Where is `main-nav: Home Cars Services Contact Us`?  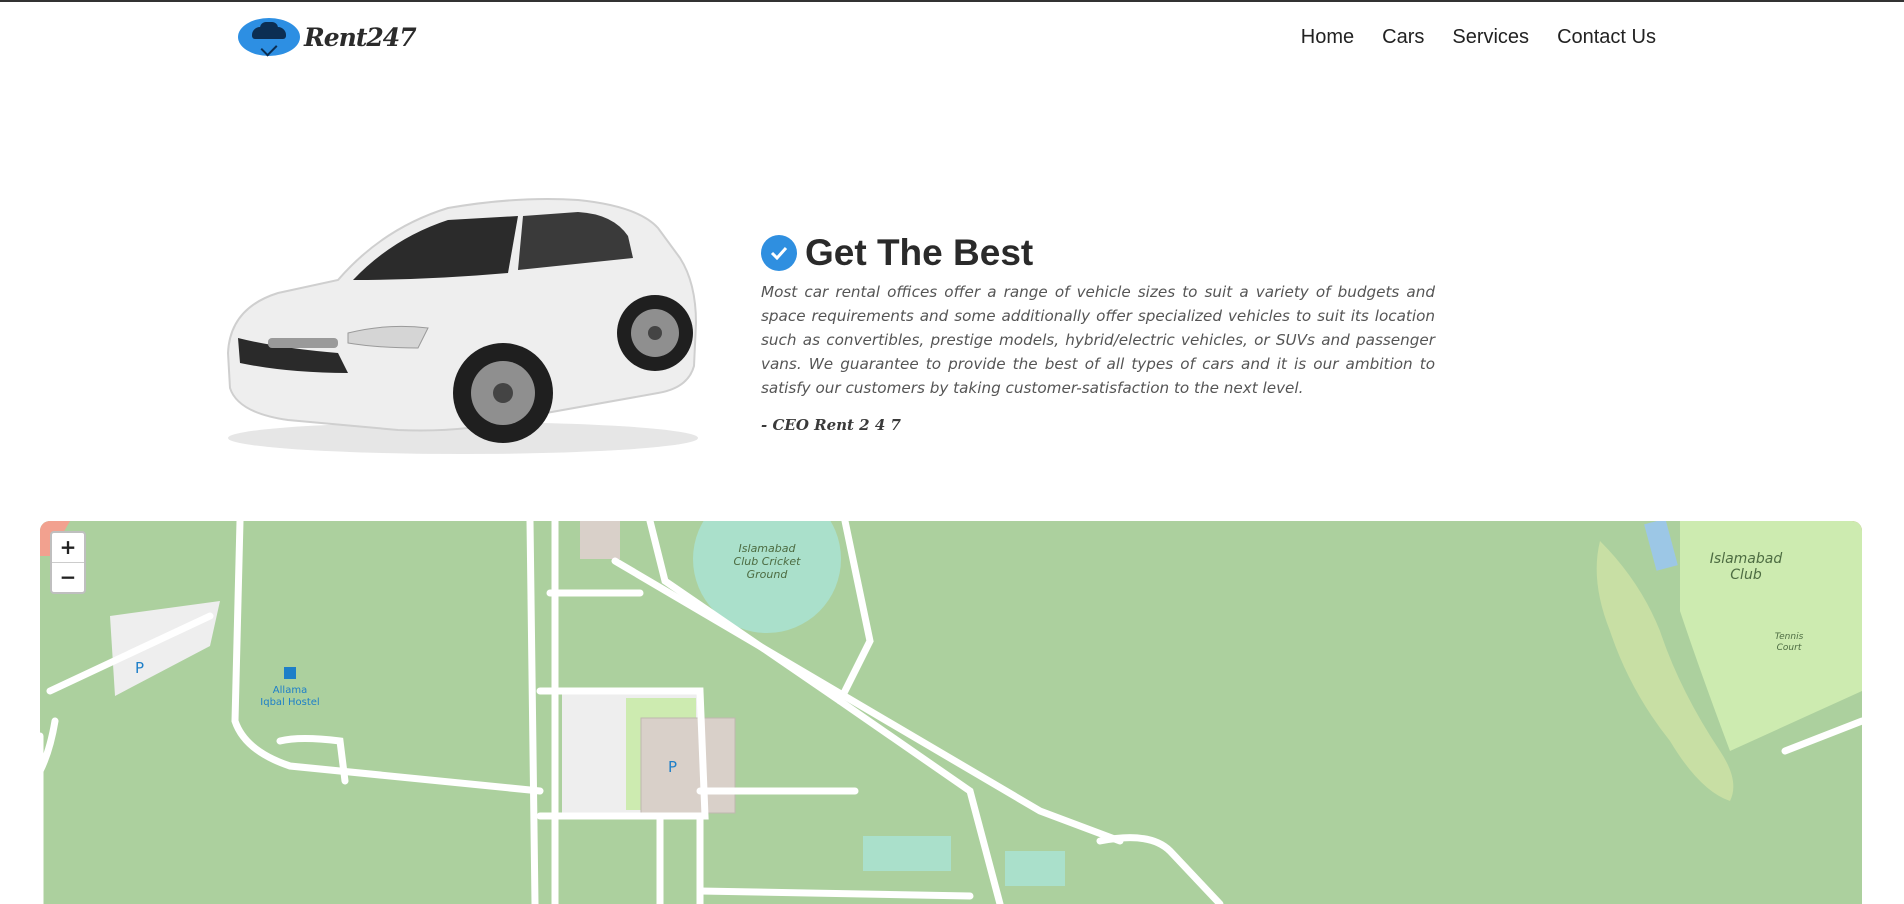
main-nav: Home Cars Services Contact Us is located at coordinates (1478, 37).